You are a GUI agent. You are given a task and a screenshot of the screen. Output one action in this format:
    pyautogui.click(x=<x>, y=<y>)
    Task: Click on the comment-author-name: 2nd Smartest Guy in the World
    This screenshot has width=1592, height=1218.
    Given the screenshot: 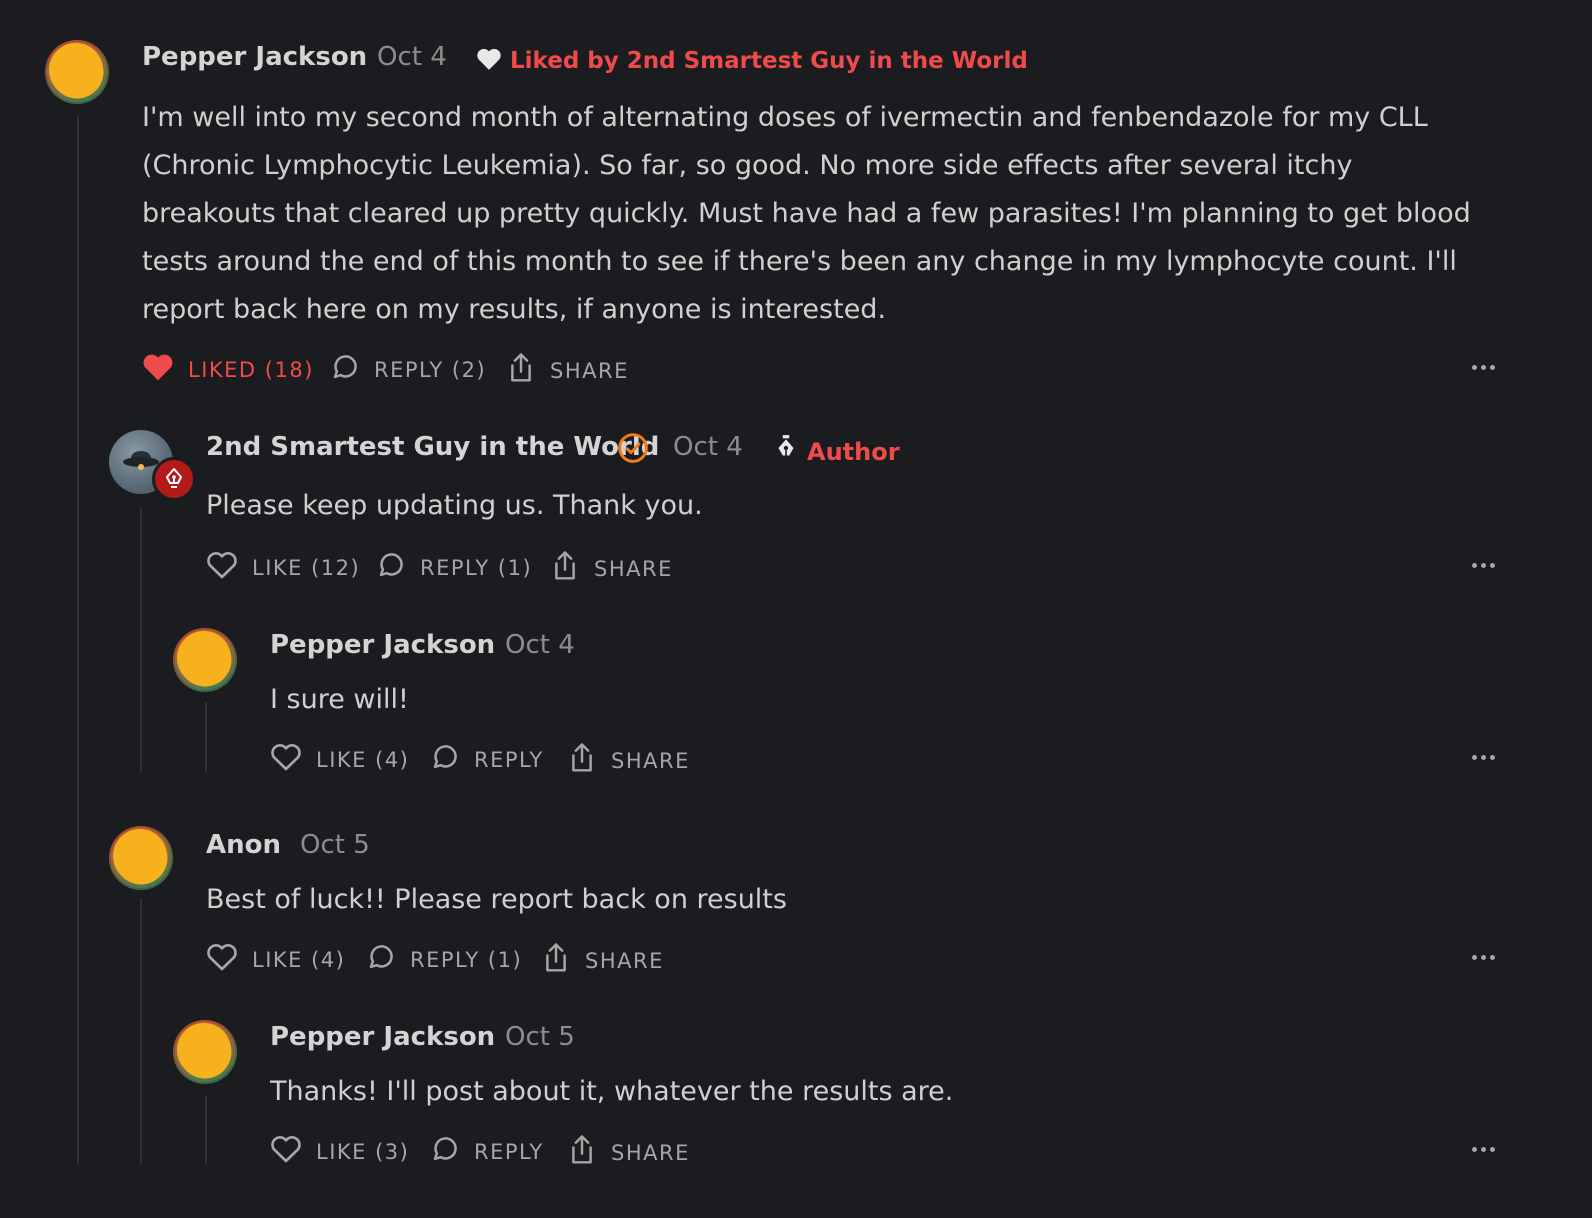 What is the action you would take?
    pyautogui.click(x=432, y=447)
    